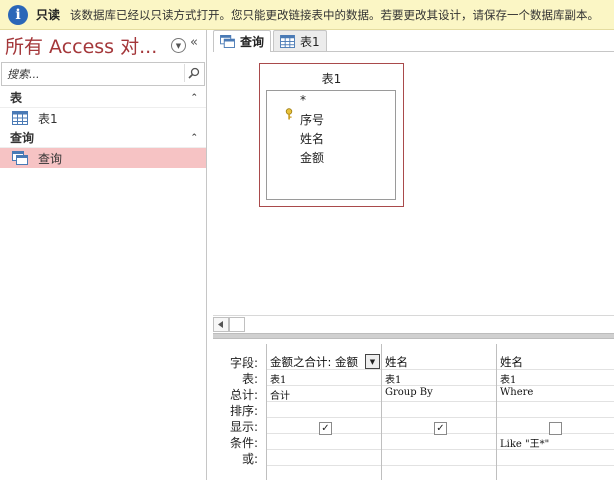 The height and width of the screenshot is (480, 614). What do you see at coordinates (243, 411) in the screenshot?
I see `row-label-sort: 排序:` at bounding box center [243, 411].